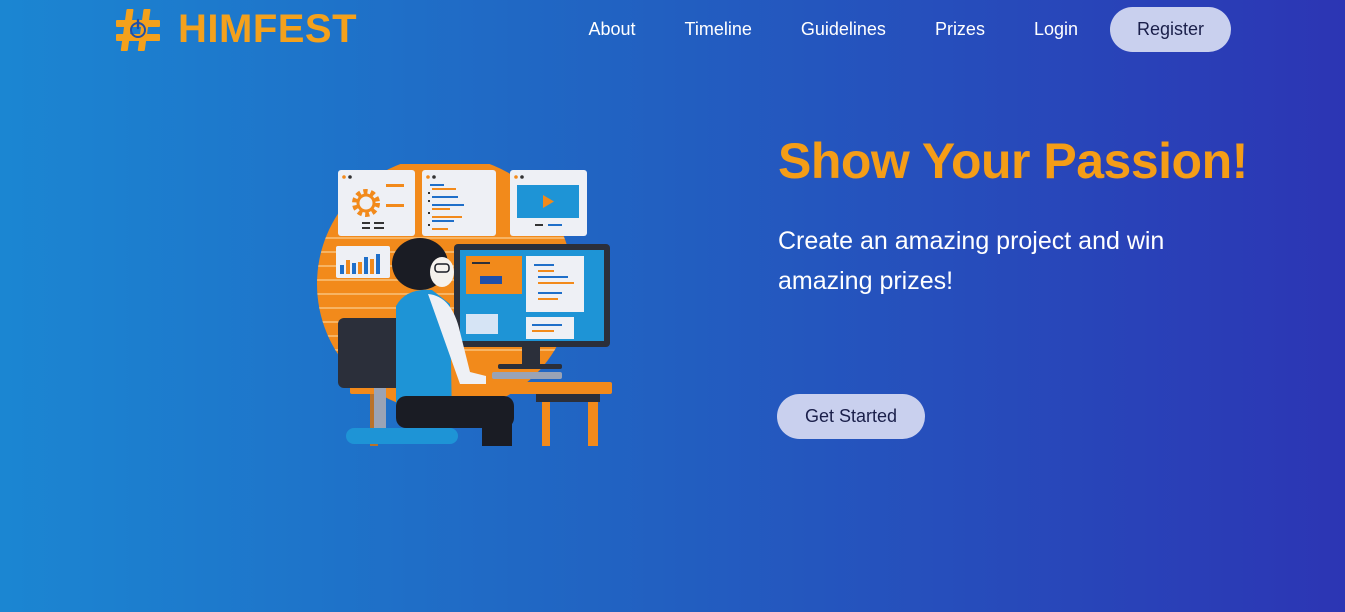 This screenshot has width=1345, height=612. I want to click on hero-title: Show Your Passion!, so click(1013, 161).